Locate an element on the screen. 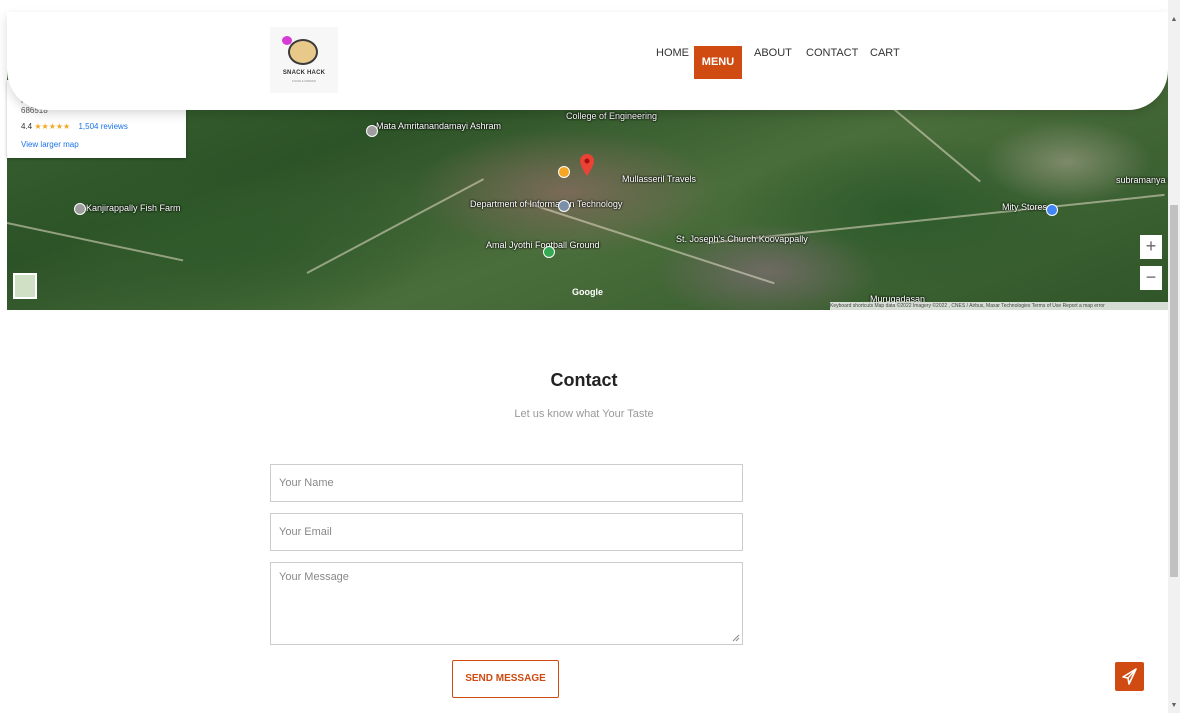 Image resolution: width=1180 pixels, height=713 pixels. map-label: Kanjirappally Fish Farm is located at coordinates (133, 208).